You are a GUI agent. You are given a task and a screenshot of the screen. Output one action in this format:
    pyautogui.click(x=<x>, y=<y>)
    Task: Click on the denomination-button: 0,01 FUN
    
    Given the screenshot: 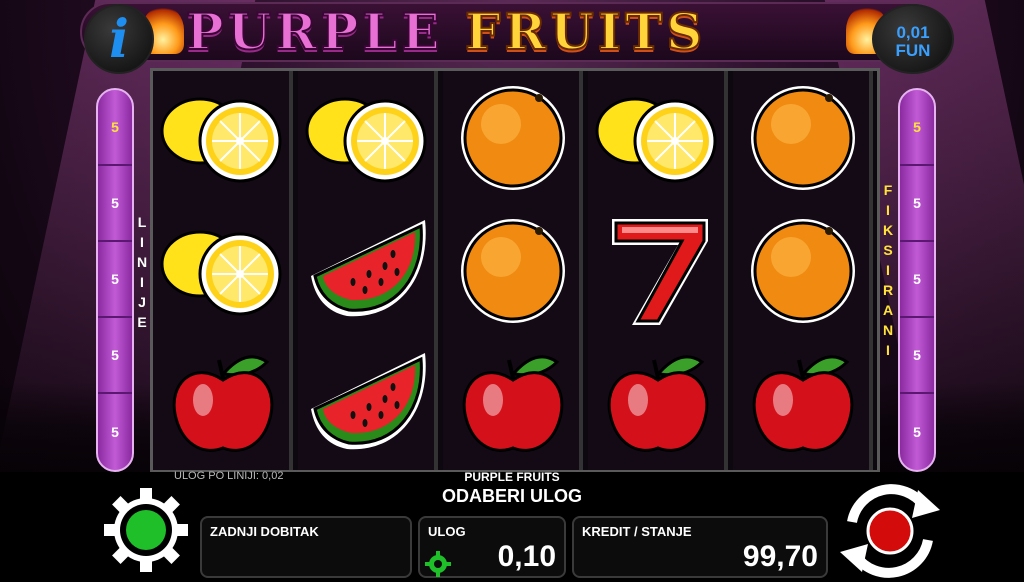 What is the action you would take?
    pyautogui.click(x=913, y=39)
    